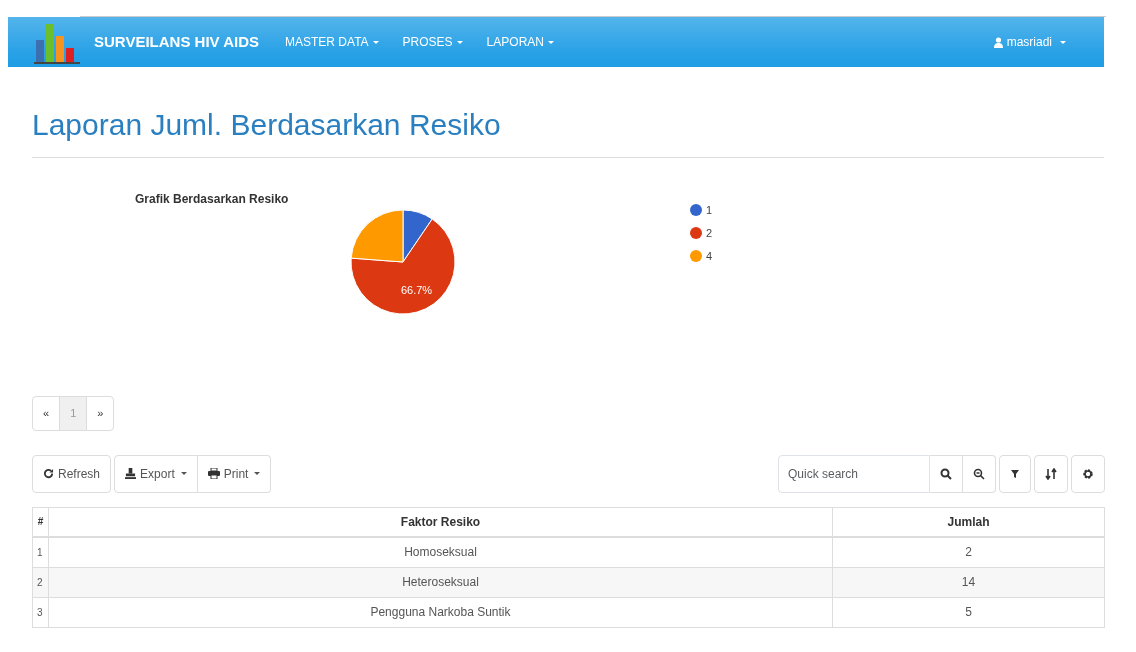 The image size is (1136, 652). Describe the element at coordinates (440, 552) in the screenshot. I see `table-cell: Homoseksual` at that location.